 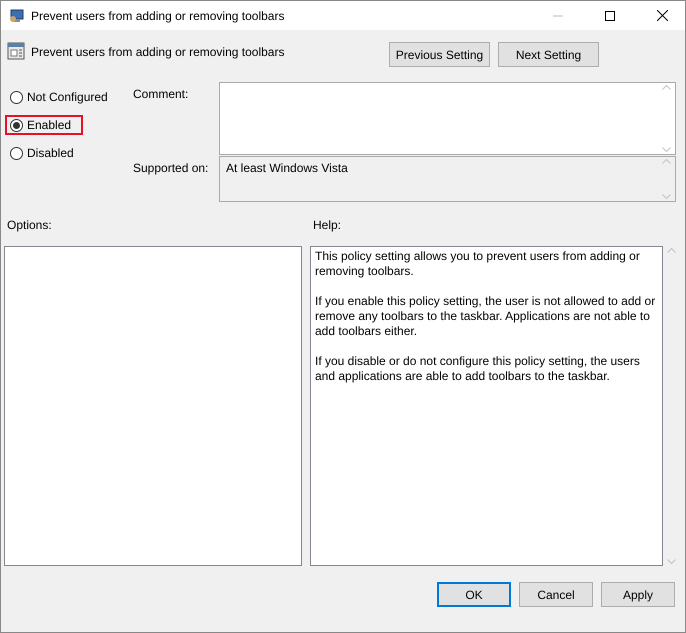 What do you see at coordinates (158, 15) in the screenshot?
I see `window-title: Prevent users from adding or removing toolbars` at bounding box center [158, 15].